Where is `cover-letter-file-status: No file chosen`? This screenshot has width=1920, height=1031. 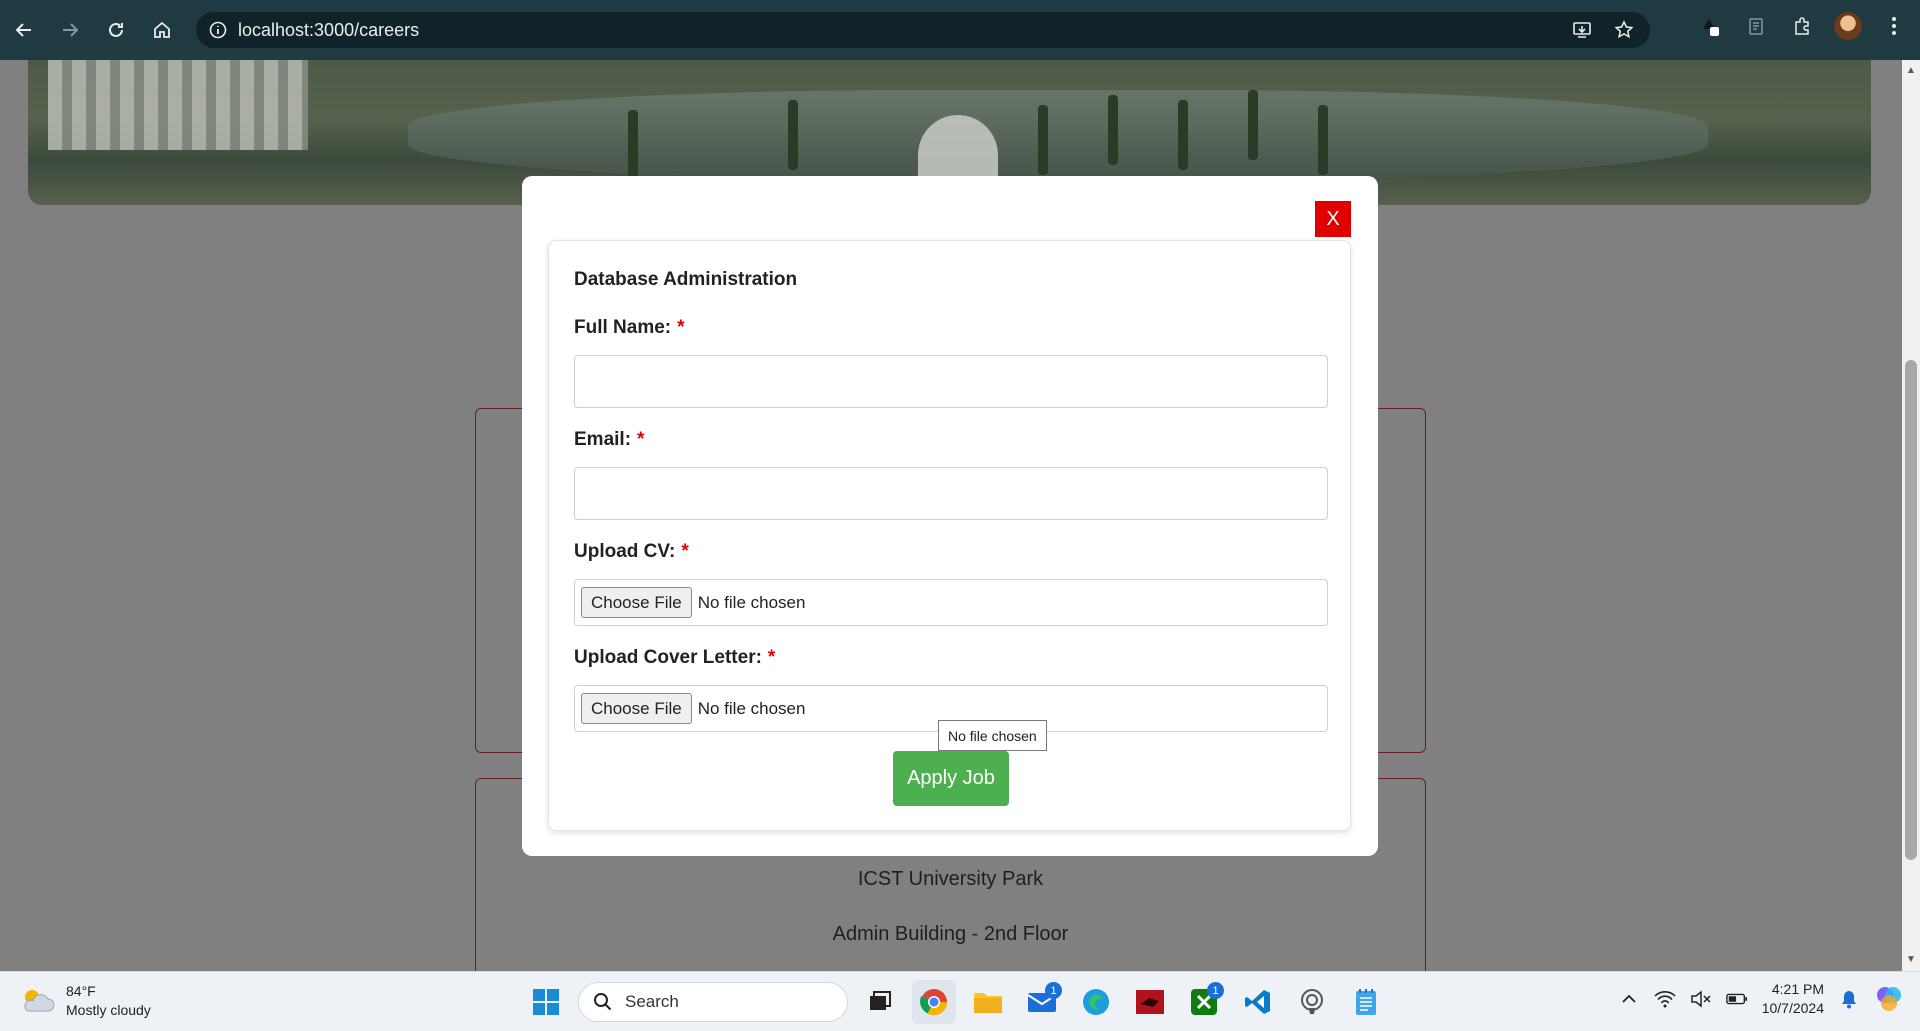
cover-letter-file-status: No file chosen is located at coordinates (751, 708).